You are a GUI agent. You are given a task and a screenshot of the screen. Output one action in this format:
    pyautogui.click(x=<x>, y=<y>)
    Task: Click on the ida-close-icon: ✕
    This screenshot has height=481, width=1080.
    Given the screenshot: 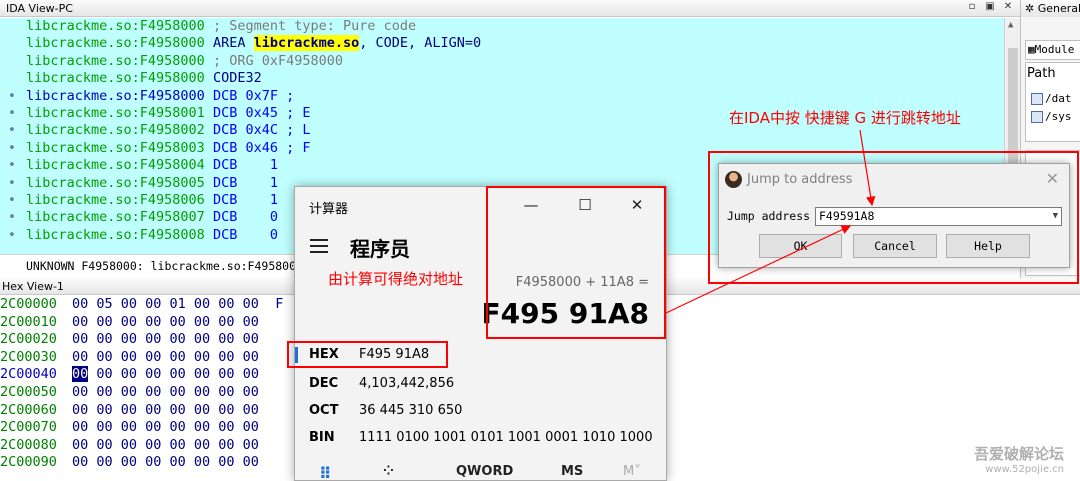 What is the action you would take?
    pyautogui.click(x=1008, y=8)
    